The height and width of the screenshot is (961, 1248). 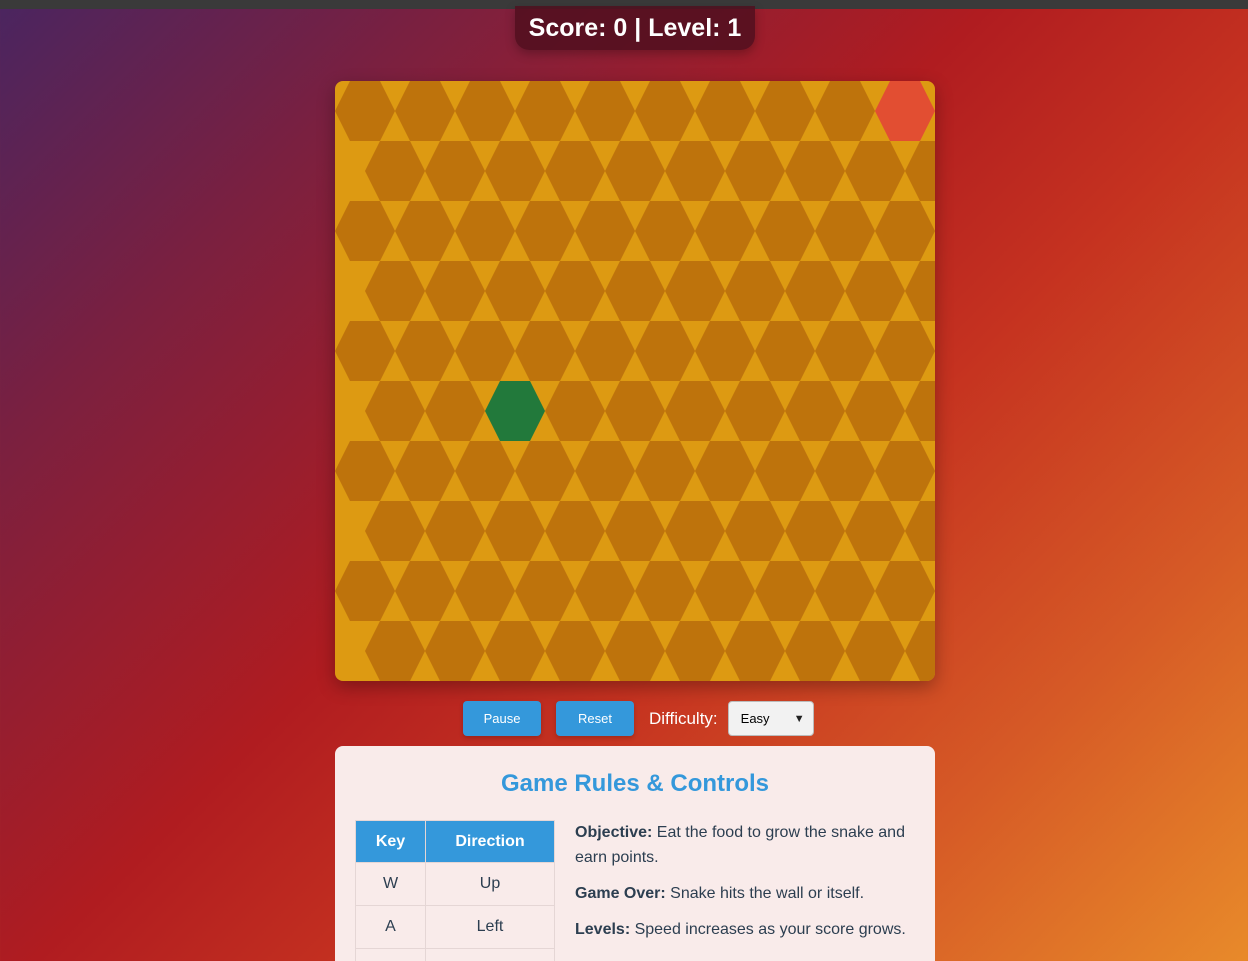 What do you see at coordinates (390, 954) in the screenshot?
I see `table-cell-key` at bounding box center [390, 954].